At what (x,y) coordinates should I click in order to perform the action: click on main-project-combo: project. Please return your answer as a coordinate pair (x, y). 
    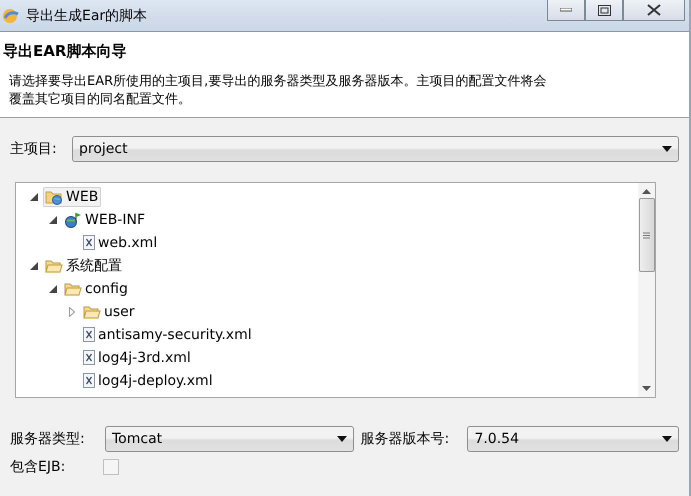
    Looking at the image, I should click on (375, 149).